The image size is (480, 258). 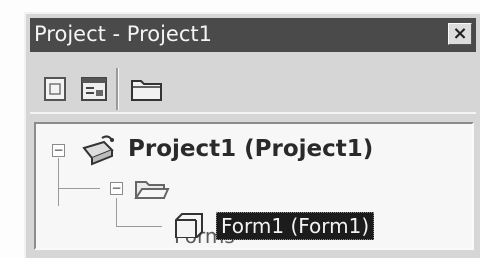 I want to click on open-folder-icon, so click(x=152, y=190).